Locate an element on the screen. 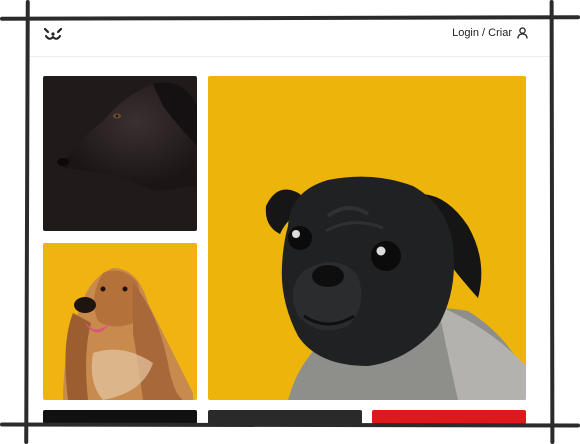 The image size is (580, 444). photo-black-dog is located at coordinates (120, 153).